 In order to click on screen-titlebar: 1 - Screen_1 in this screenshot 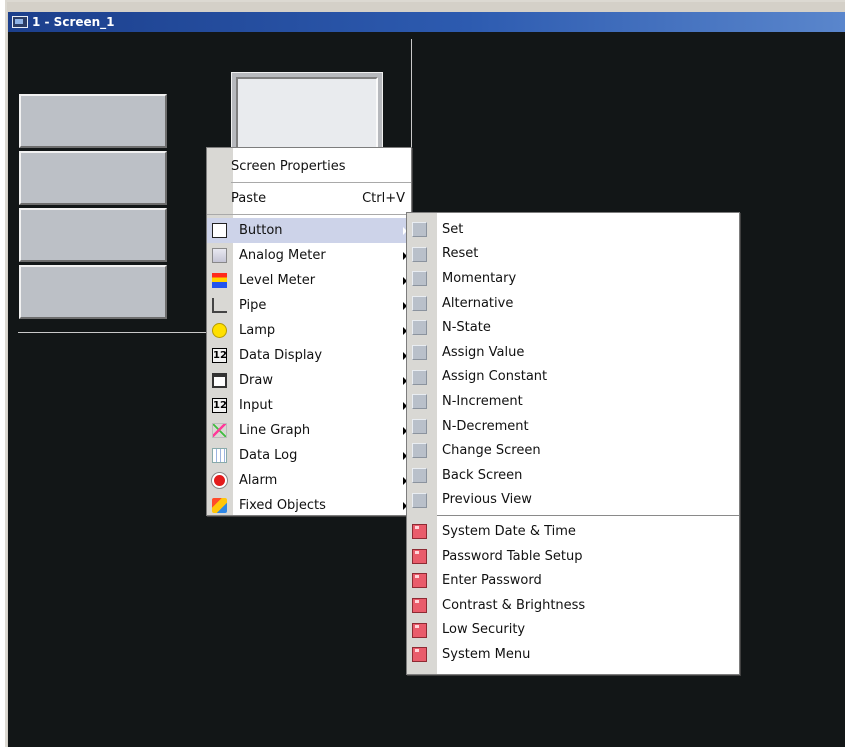, I will do `click(426, 22)`.